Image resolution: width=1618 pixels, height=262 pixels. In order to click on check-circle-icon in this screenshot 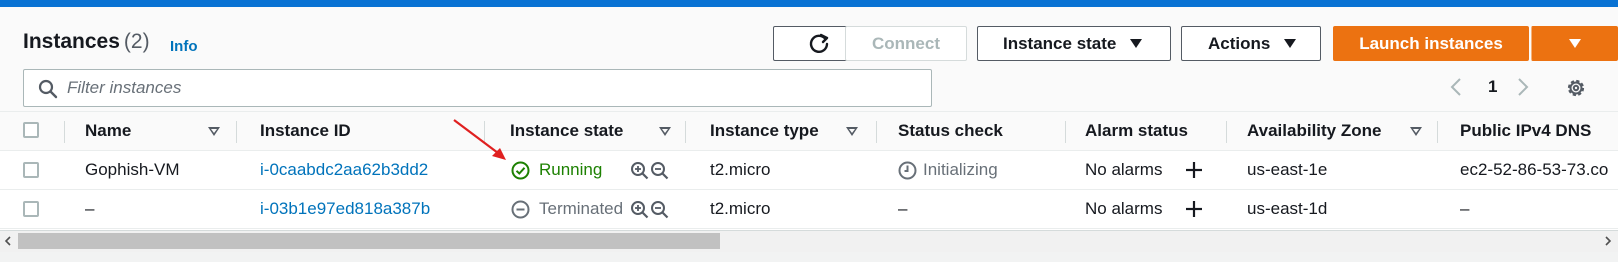, I will do `click(520, 170)`.